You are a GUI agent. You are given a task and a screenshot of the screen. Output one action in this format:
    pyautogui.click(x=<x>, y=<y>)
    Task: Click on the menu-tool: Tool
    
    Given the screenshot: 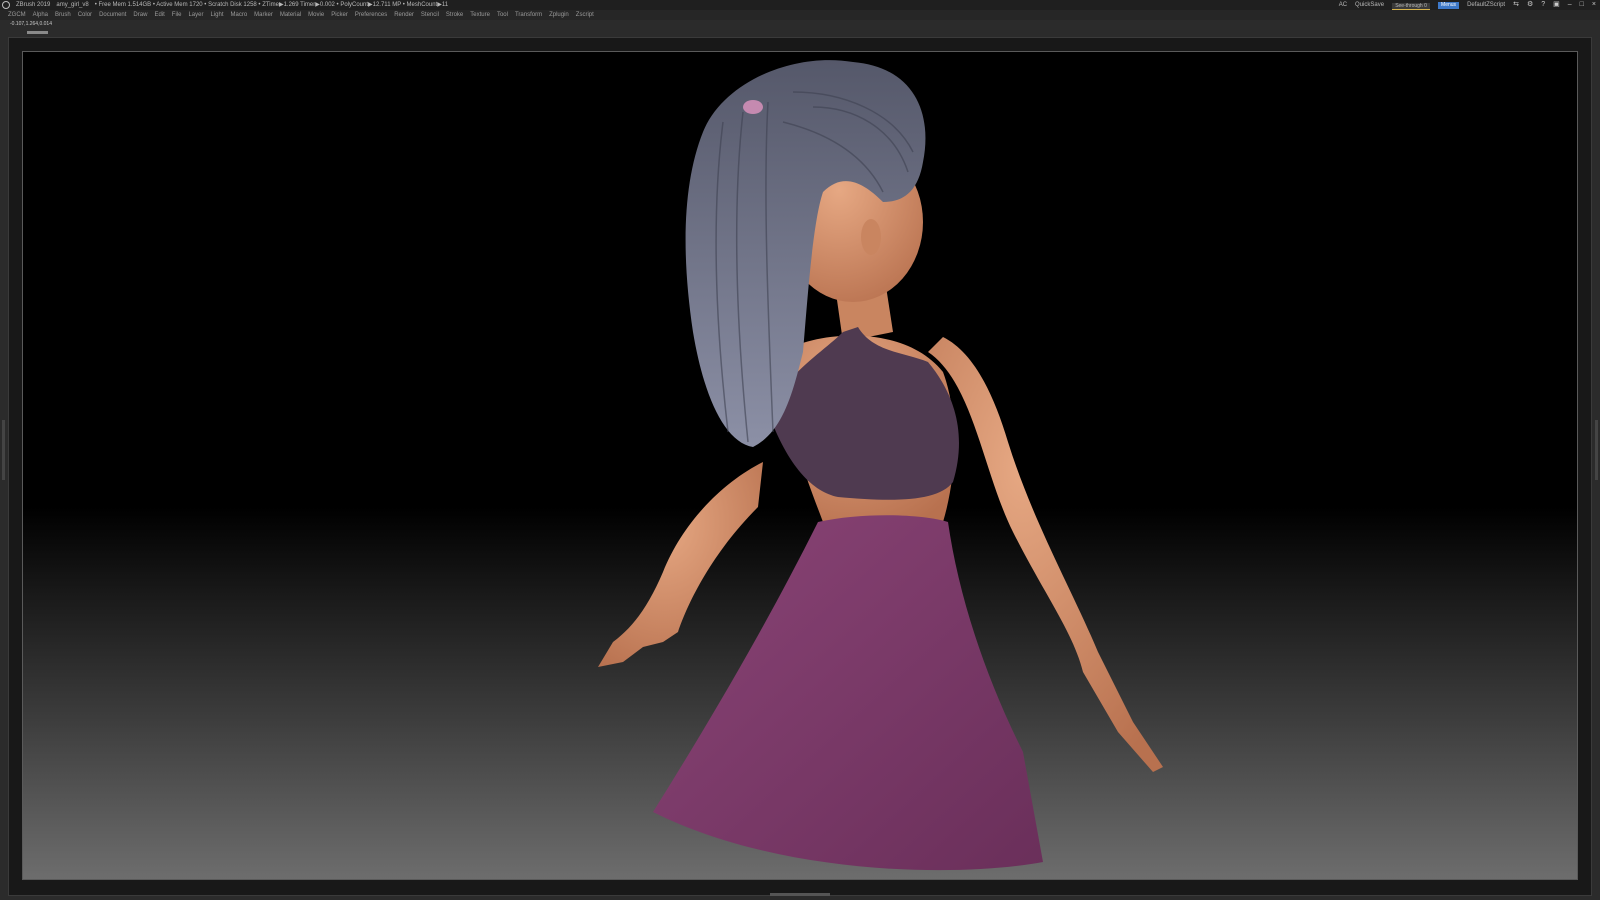 What is the action you would take?
    pyautogui.click(x=502, y=15)
    